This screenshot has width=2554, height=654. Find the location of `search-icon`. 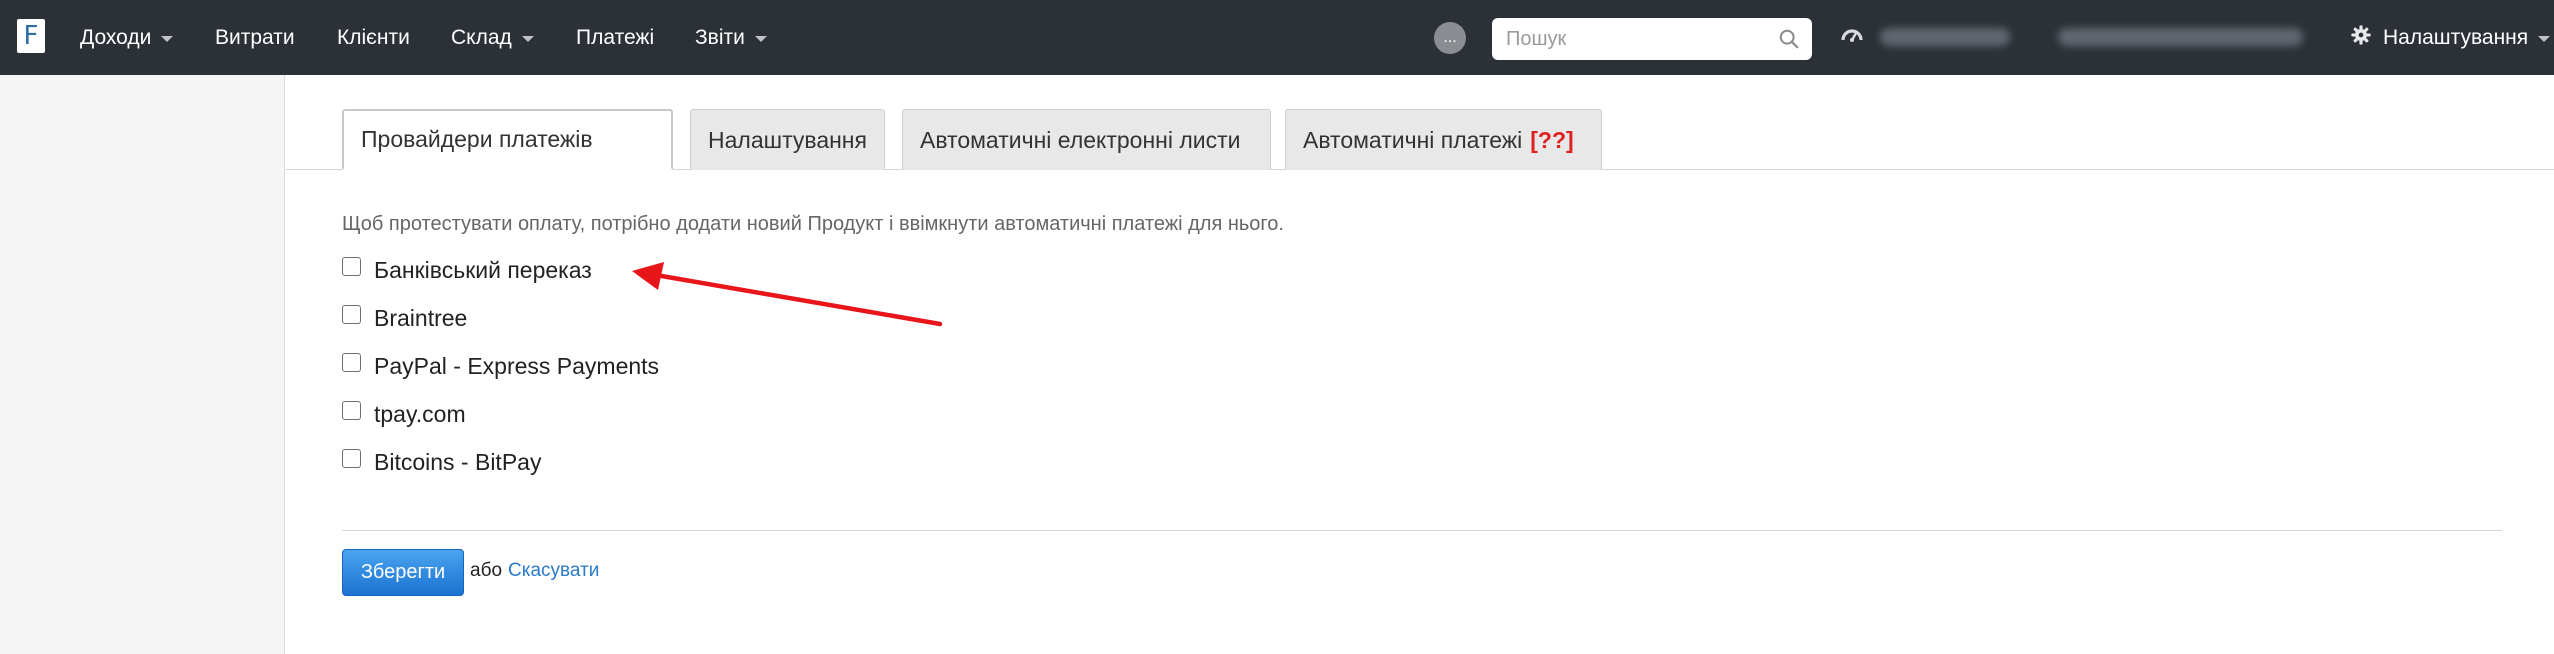

search-icon is located at coordinates (1789, 39).